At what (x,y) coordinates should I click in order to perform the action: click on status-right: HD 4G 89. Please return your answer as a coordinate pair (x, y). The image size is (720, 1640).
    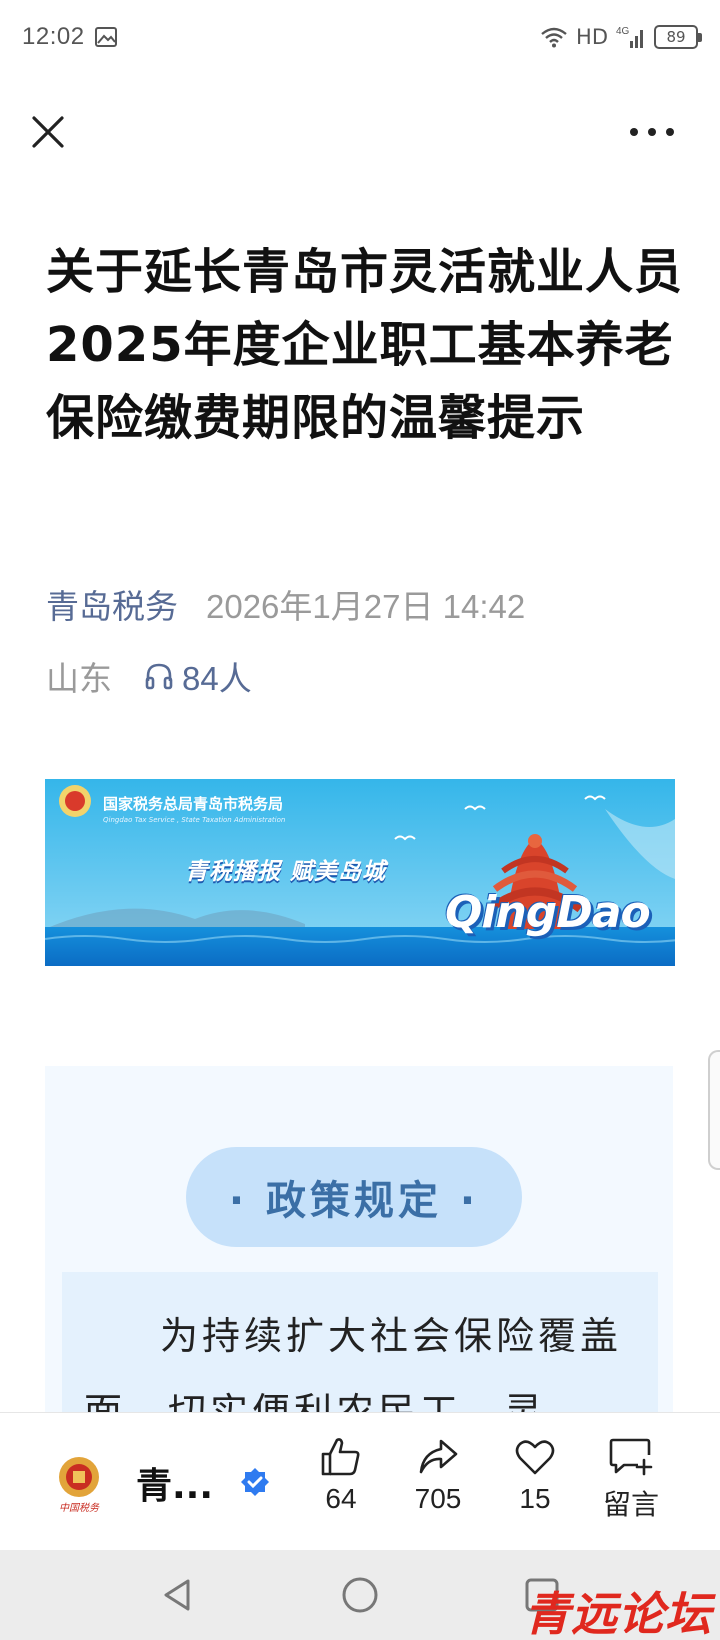
    Looking at the image, I should click on (621, 37).